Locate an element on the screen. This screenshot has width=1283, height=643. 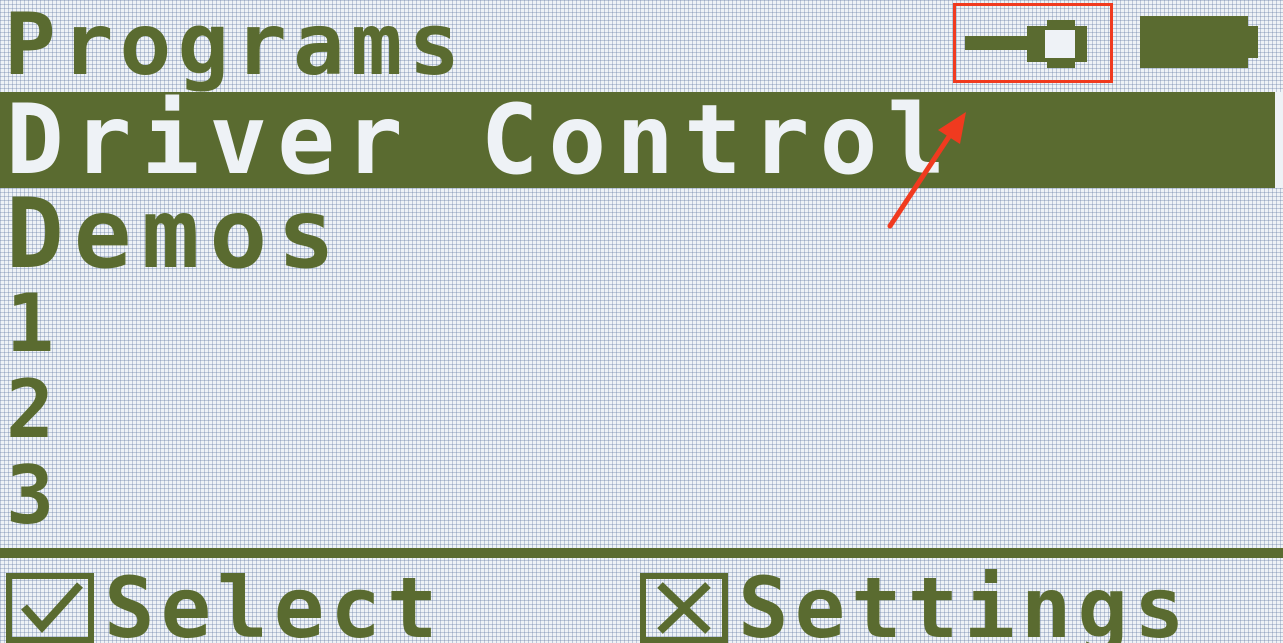
menu-item-demos: Demos is located at coordinates (175, 234).